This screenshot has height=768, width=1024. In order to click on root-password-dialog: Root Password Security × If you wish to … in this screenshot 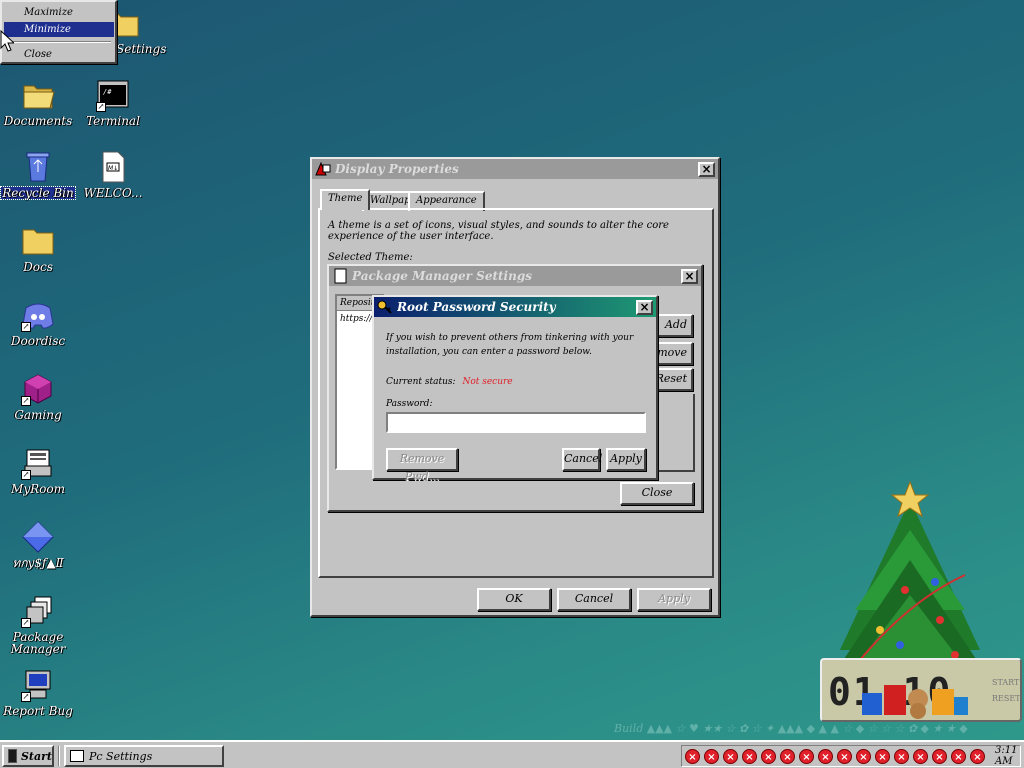, I will do `click(515, 389)`.